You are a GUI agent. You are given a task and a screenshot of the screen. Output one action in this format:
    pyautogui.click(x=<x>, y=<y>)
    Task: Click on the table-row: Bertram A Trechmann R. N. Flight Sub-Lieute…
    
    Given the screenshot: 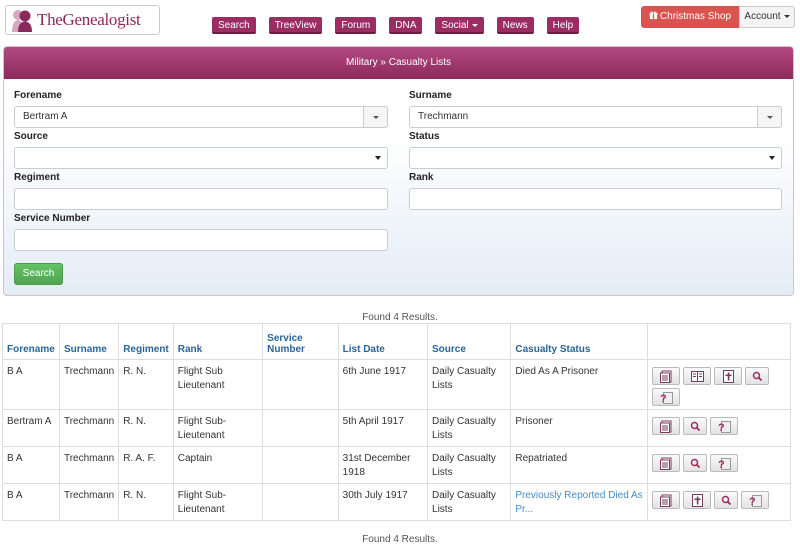 What is the action you would take?
    pyautogui.click(x=396, y=428)
    